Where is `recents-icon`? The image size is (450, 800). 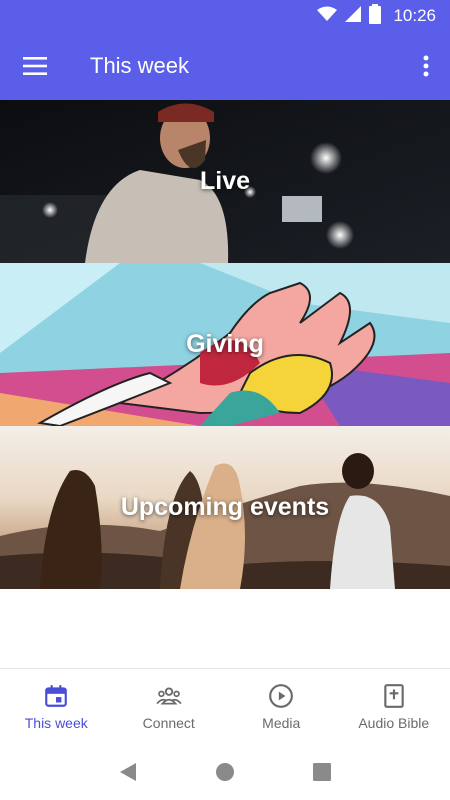 recents-icon is located at coordinates (322, 772).